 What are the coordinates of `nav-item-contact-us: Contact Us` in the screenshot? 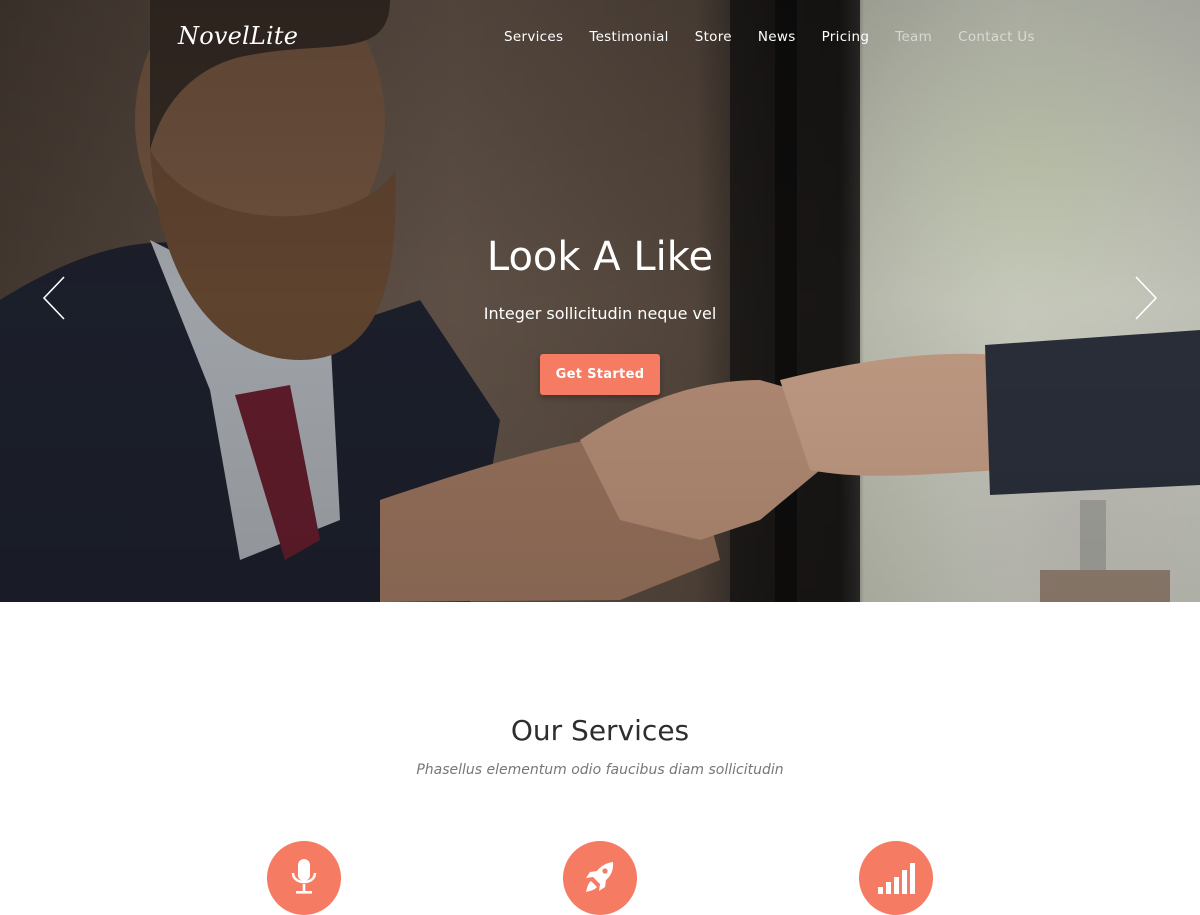 It's located at (996, 37).